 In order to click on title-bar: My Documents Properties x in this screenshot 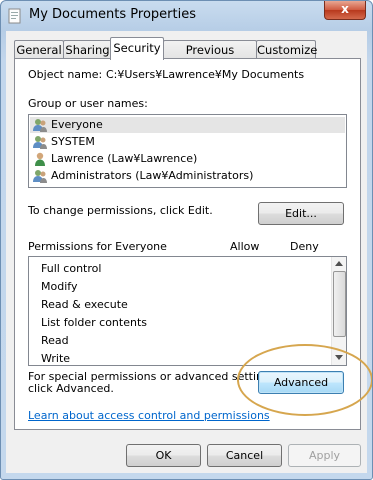, I will do `click(186, 16)`.